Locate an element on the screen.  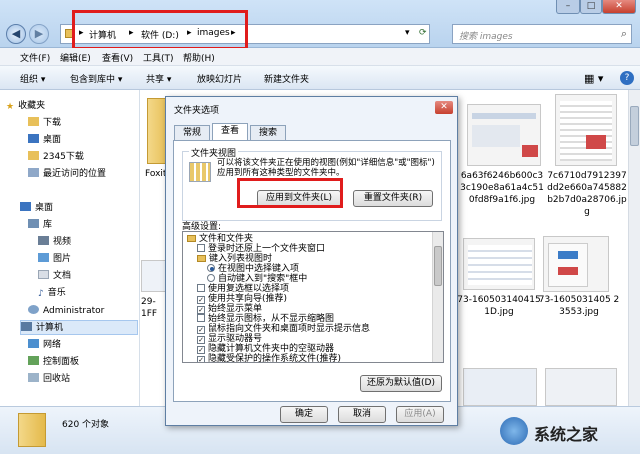
nav-pictures: 图片 is located at coordinates (54, 259).